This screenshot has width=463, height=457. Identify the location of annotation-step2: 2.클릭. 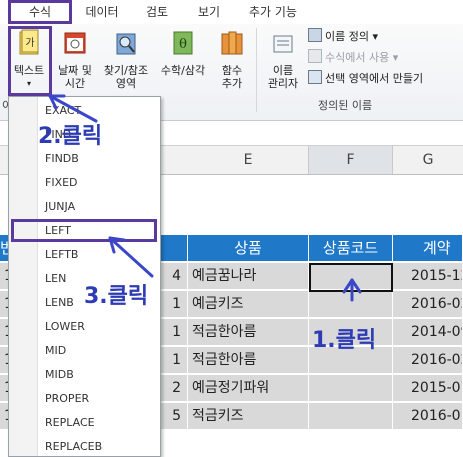
(70, 136).